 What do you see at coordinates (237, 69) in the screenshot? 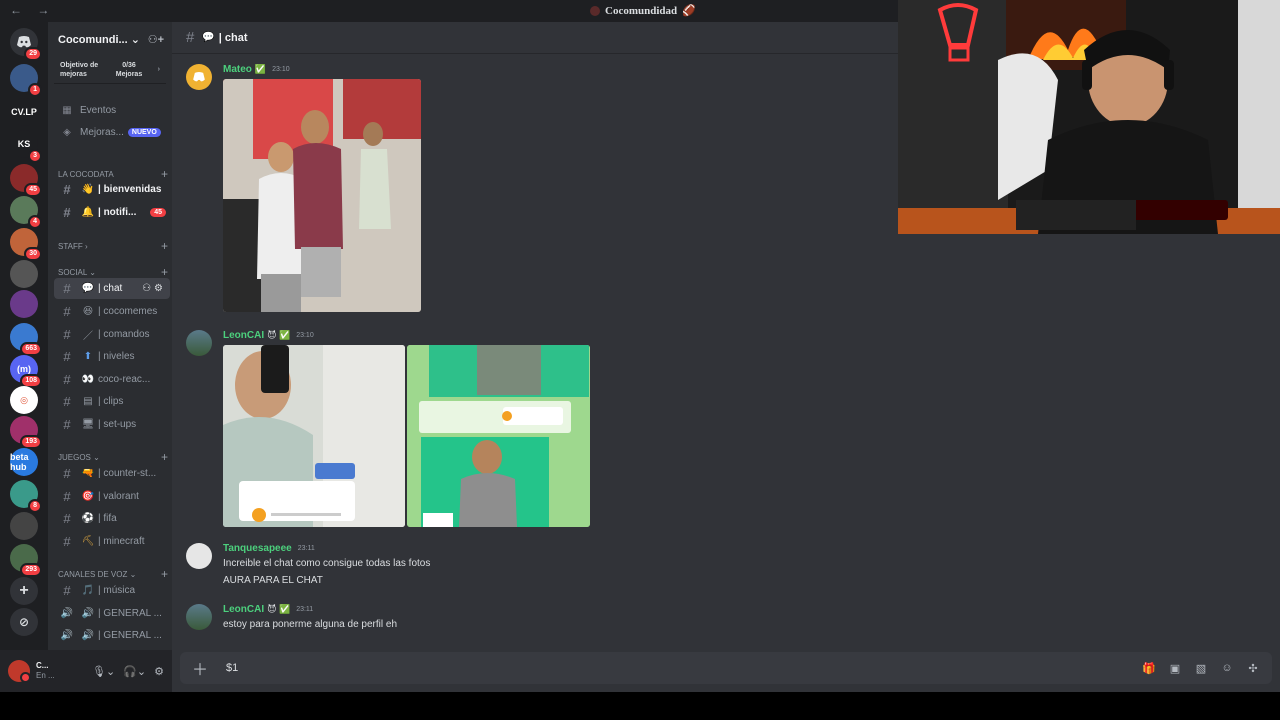
I see `message-author: Mateo` at bounding box center [237, 69].